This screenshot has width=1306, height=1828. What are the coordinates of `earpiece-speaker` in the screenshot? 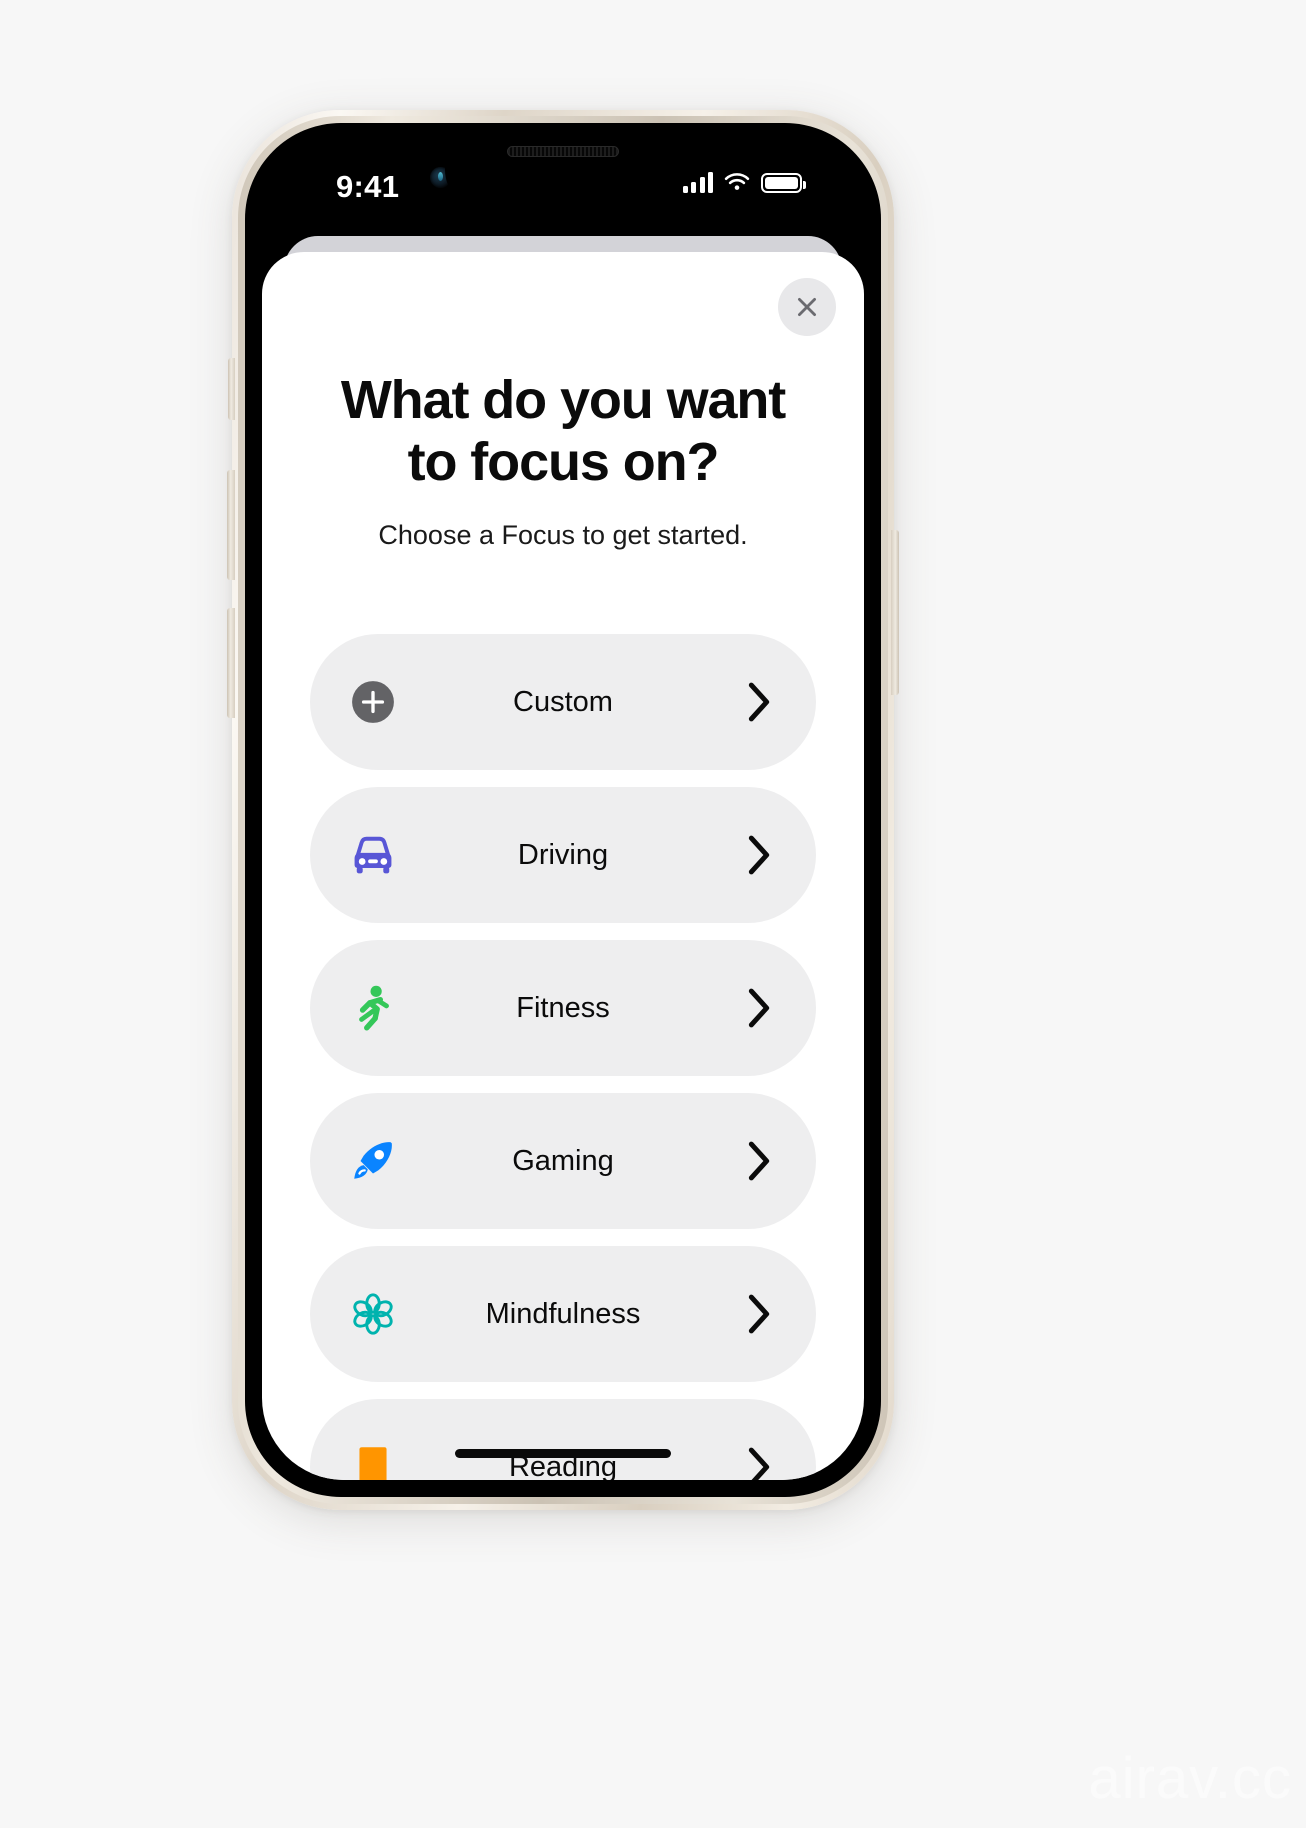 It's located at (563, 151).